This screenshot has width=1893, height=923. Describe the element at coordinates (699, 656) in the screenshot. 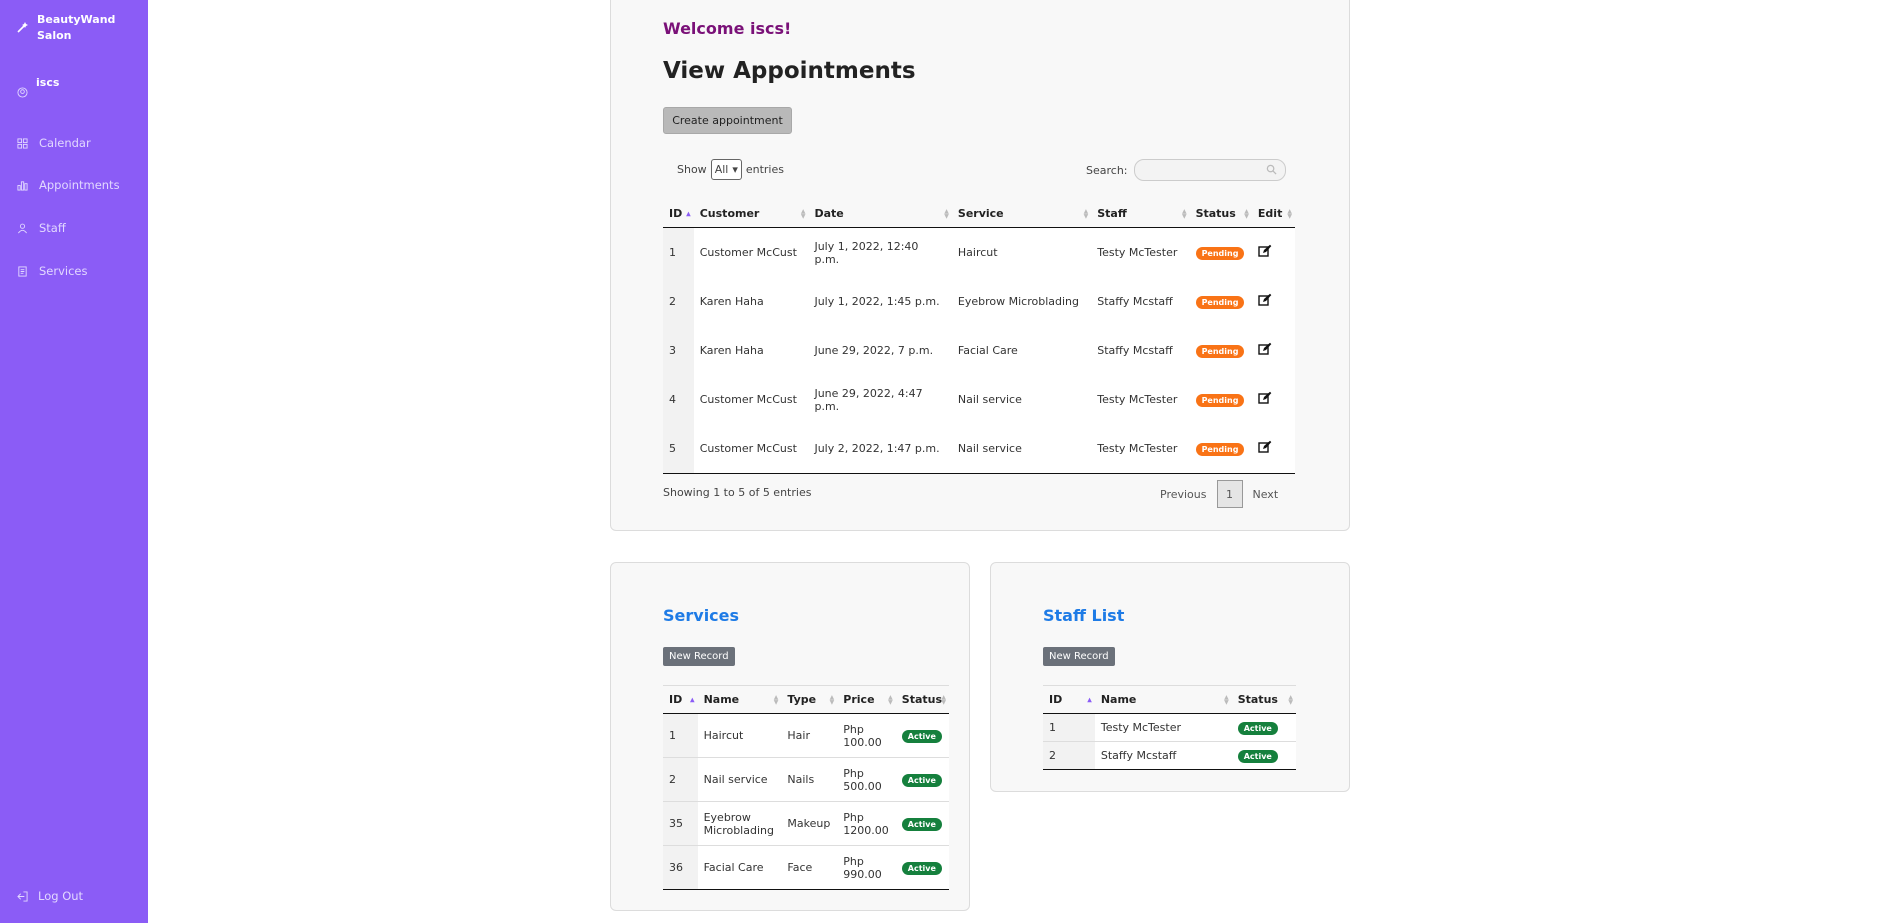

I see `services-new-record-button: New Record` at that location.